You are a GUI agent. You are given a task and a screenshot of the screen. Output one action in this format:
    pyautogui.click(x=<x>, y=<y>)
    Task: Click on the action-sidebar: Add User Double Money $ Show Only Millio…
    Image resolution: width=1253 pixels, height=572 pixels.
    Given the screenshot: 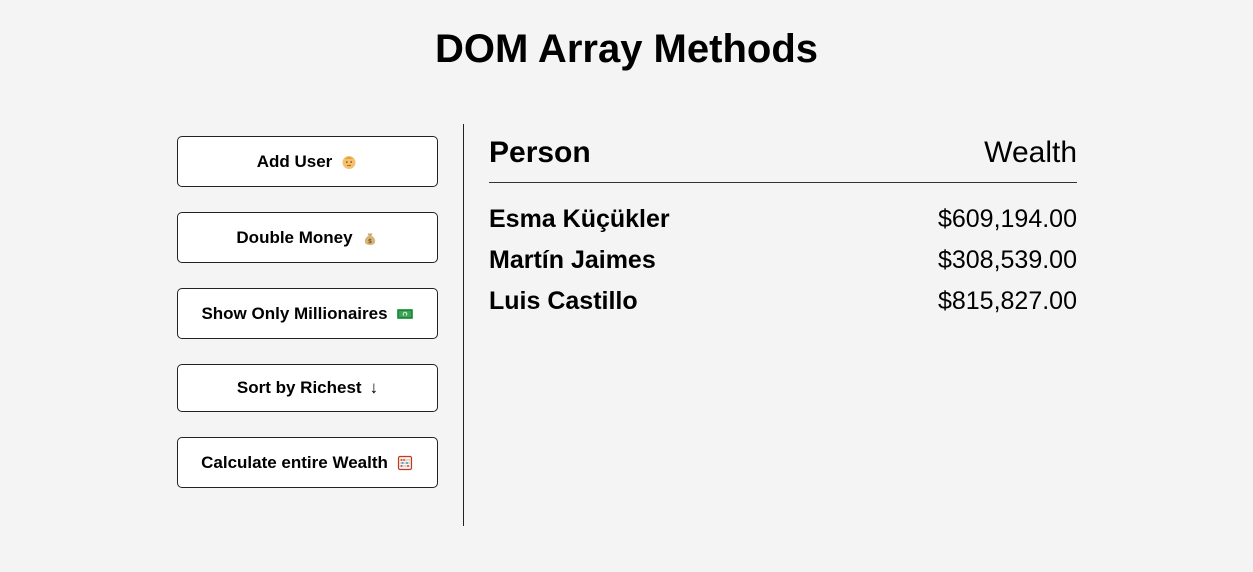 What is the action you would take?
    pyautogui.click(x=307, y=324)
    